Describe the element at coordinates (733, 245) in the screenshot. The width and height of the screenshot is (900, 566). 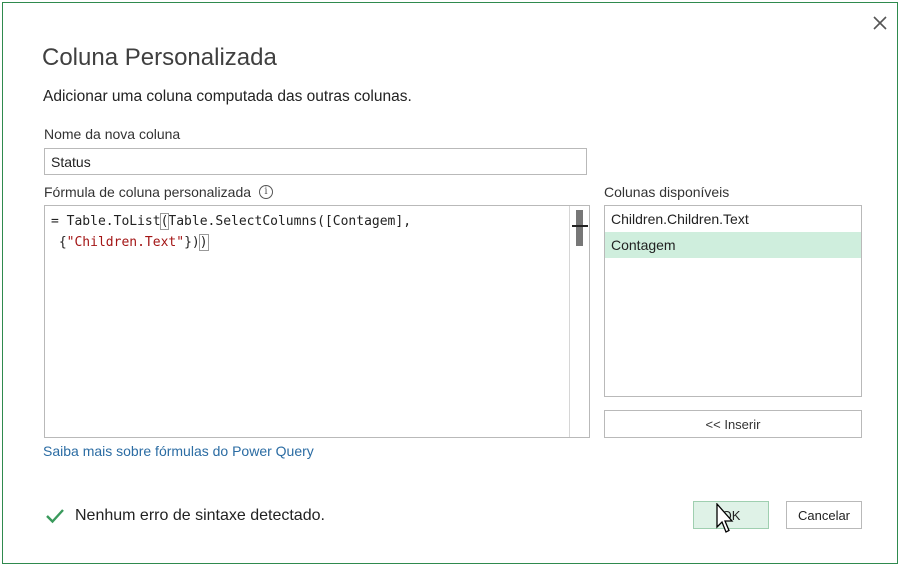
I see `column-item-contagem: Contagem` at that location.